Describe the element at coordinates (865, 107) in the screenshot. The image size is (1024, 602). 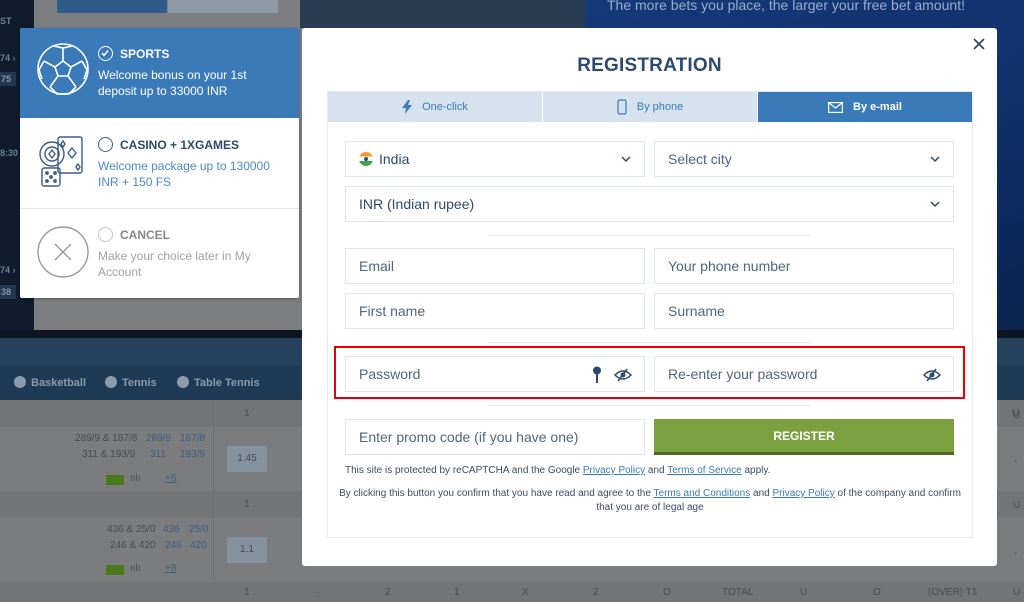
I see `tab-by-email: By e-mail` at that location.